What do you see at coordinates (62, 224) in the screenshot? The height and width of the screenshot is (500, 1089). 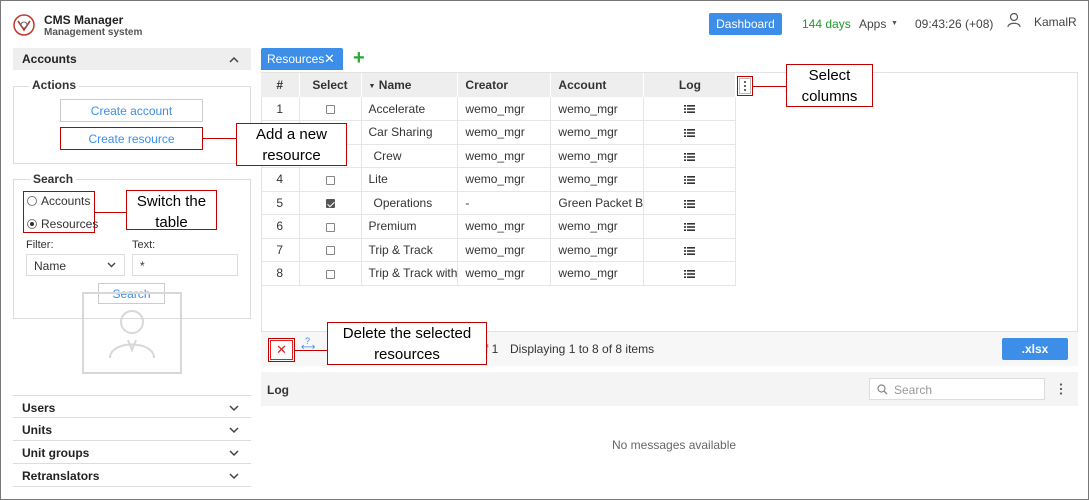 I see `radio-resources: Resources` at bounding box center [62, 224].